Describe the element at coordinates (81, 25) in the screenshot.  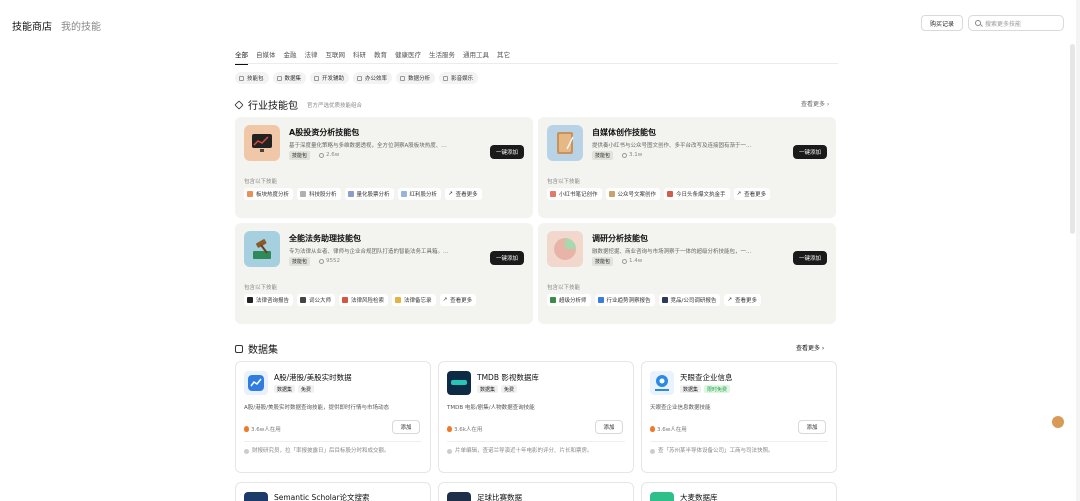
I see `my-skills-tab: 我的技能` at that location.